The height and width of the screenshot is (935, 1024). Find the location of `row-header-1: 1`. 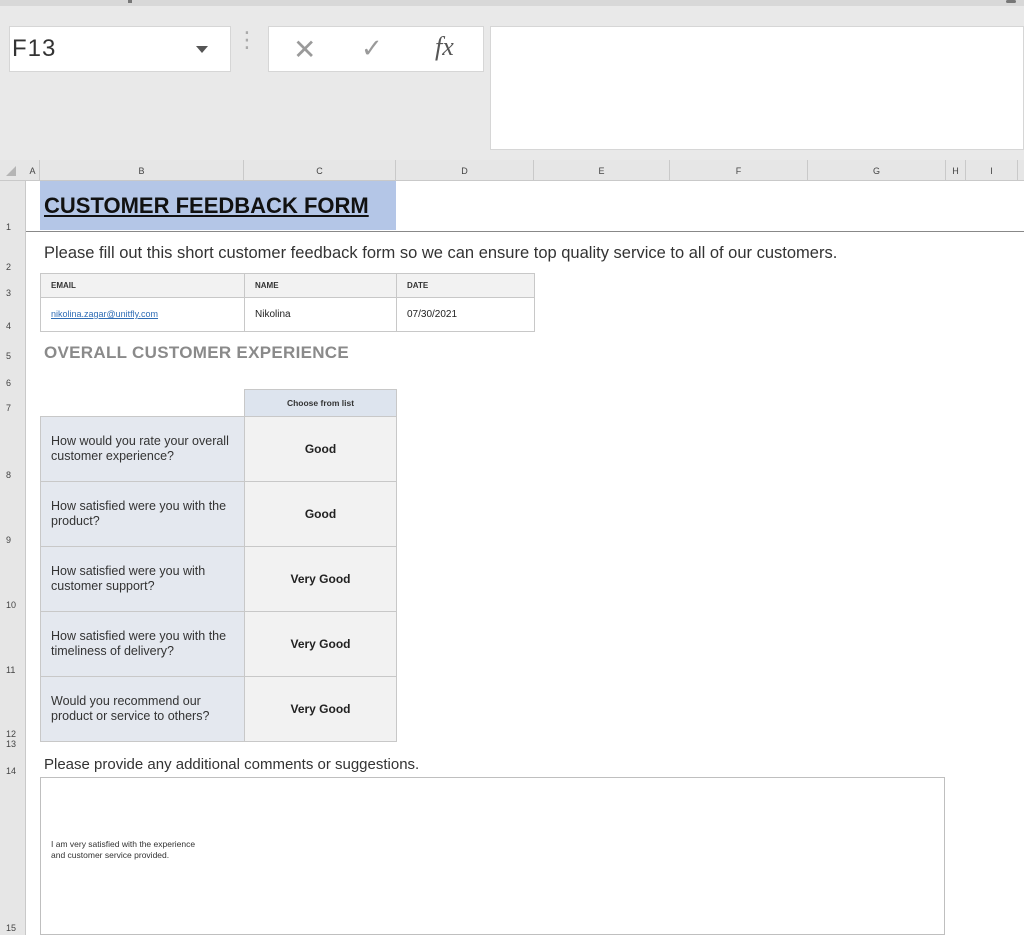

row-header-1: 1 is located at coordinates (12, 227).